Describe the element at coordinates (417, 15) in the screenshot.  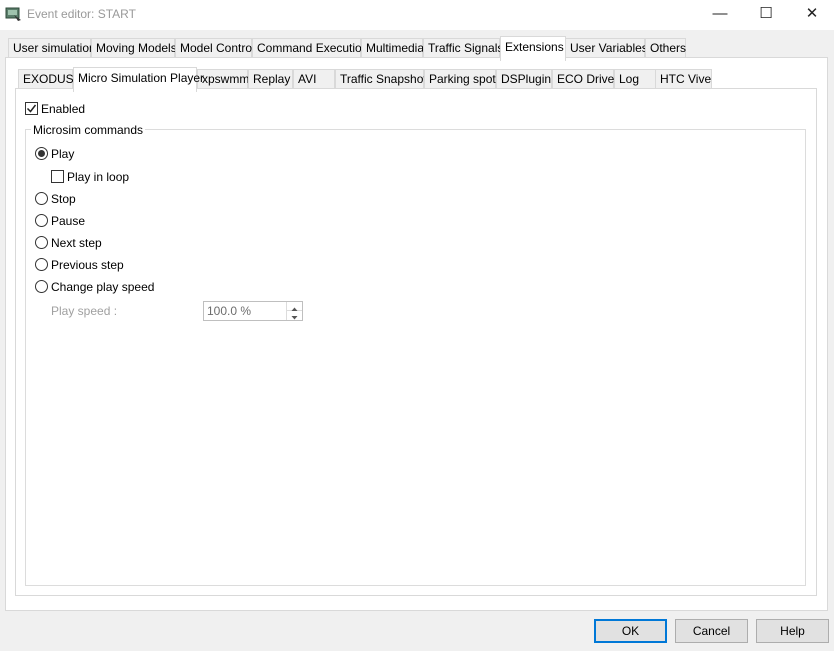
I see `title-bar: Event editor: START — ☐ ✕` at that location.